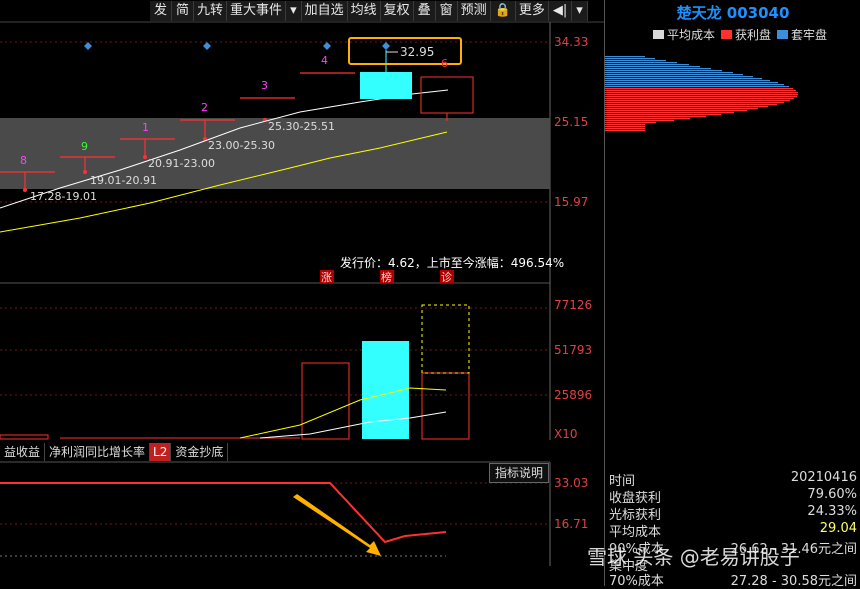 The width and height of the screenshot is (860, 589). What do you see at coordinates (183, 11) in the screenshot?
I see `toolbar-btn-jian: 简` at bounding box center [183, 11].